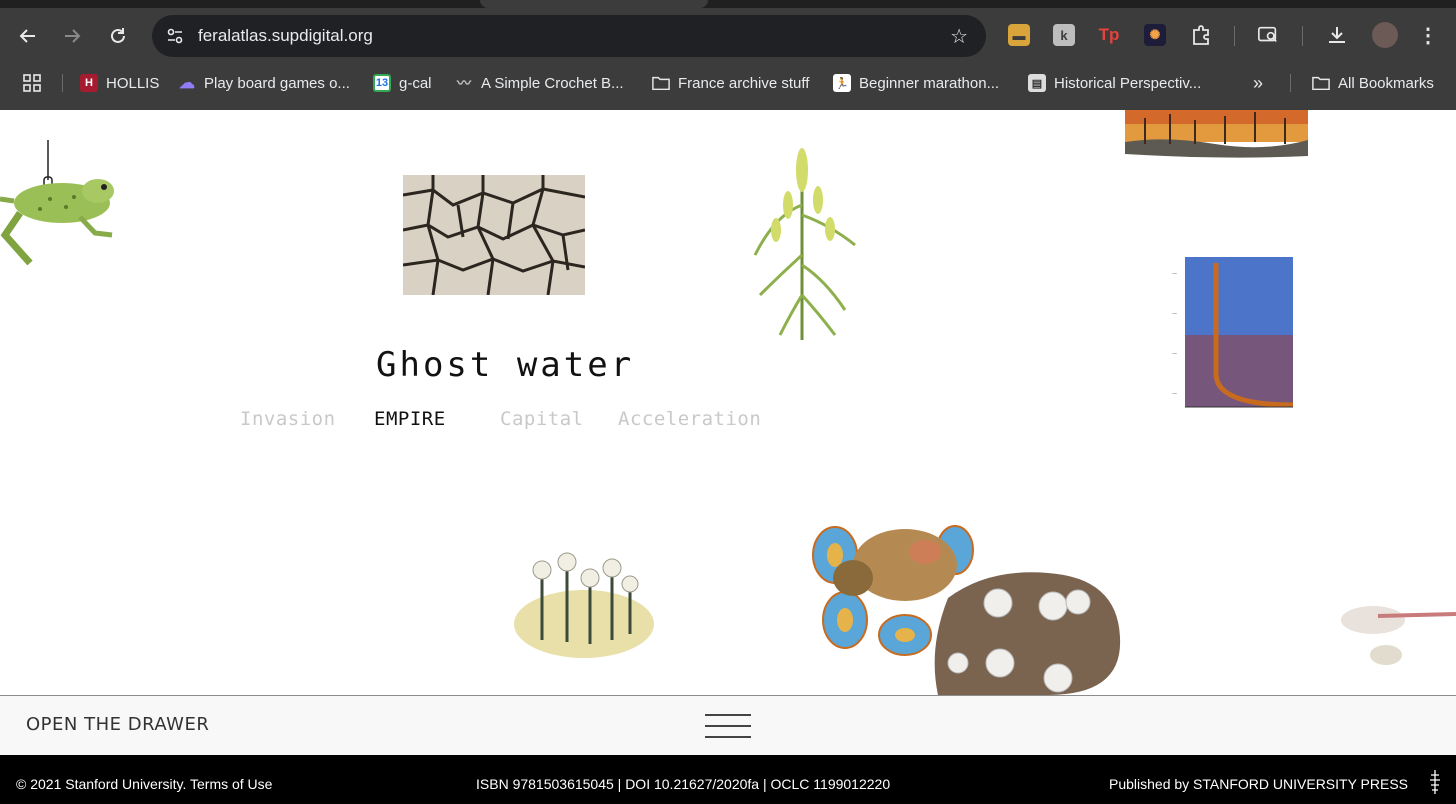 The image size is (1456, 804). Describe the element at coordinates (288, 419) in the screenshot. I see `tab-invasion: Invasion` at that location.